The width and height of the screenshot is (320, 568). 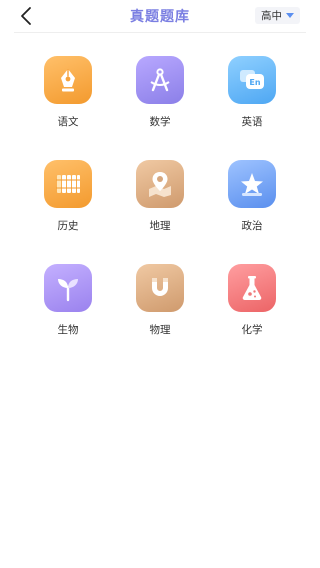 I want to click on subject-label: 地理, so click(x=160, y=226).